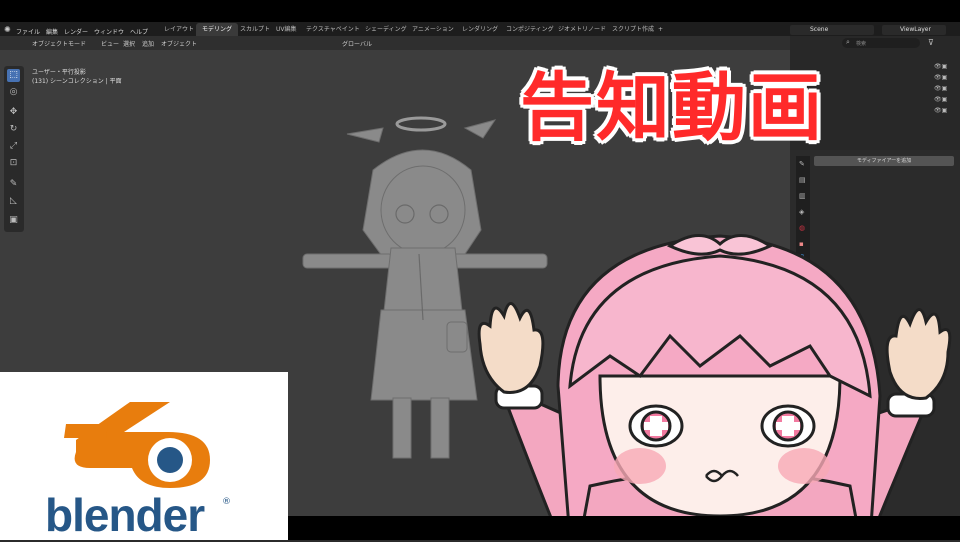 Image resolution: width=960 pixels, height=542 pixels. What do you see at coordinates (13, 75) in the screenshot?
I see `select-icon: ⬚` at bounding box center [13, 75].